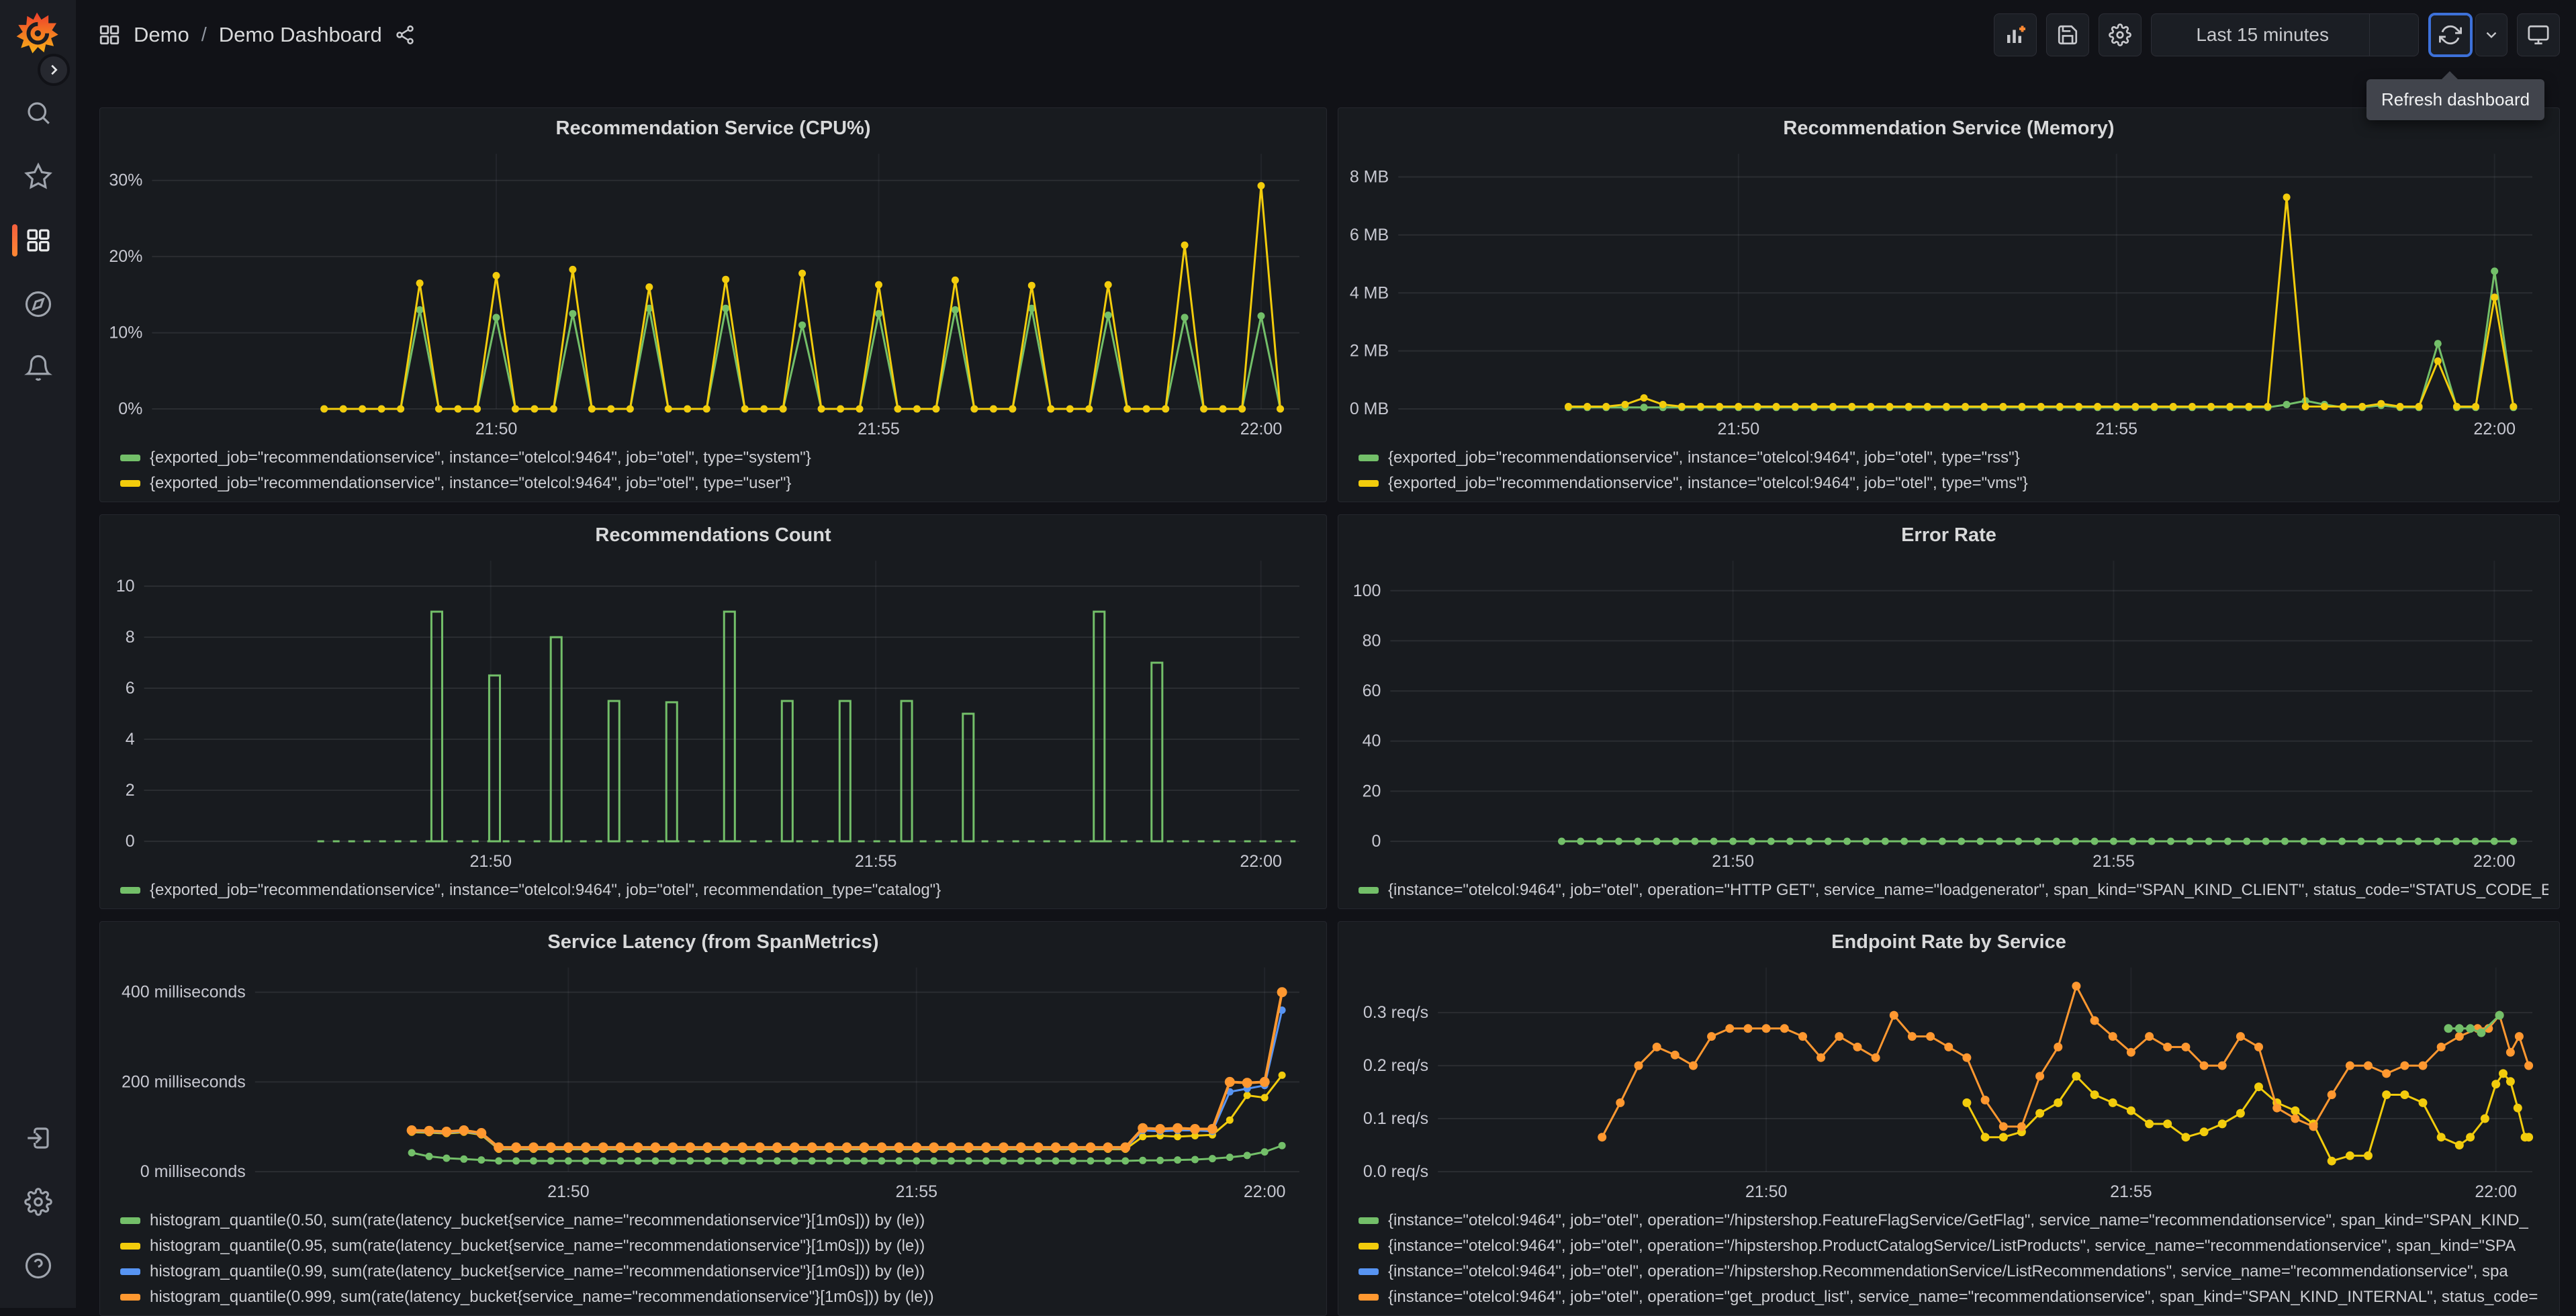 The width and height of the screenshot is (2576, 1316). I want to click on svg-text: 2, so click(130, 790).